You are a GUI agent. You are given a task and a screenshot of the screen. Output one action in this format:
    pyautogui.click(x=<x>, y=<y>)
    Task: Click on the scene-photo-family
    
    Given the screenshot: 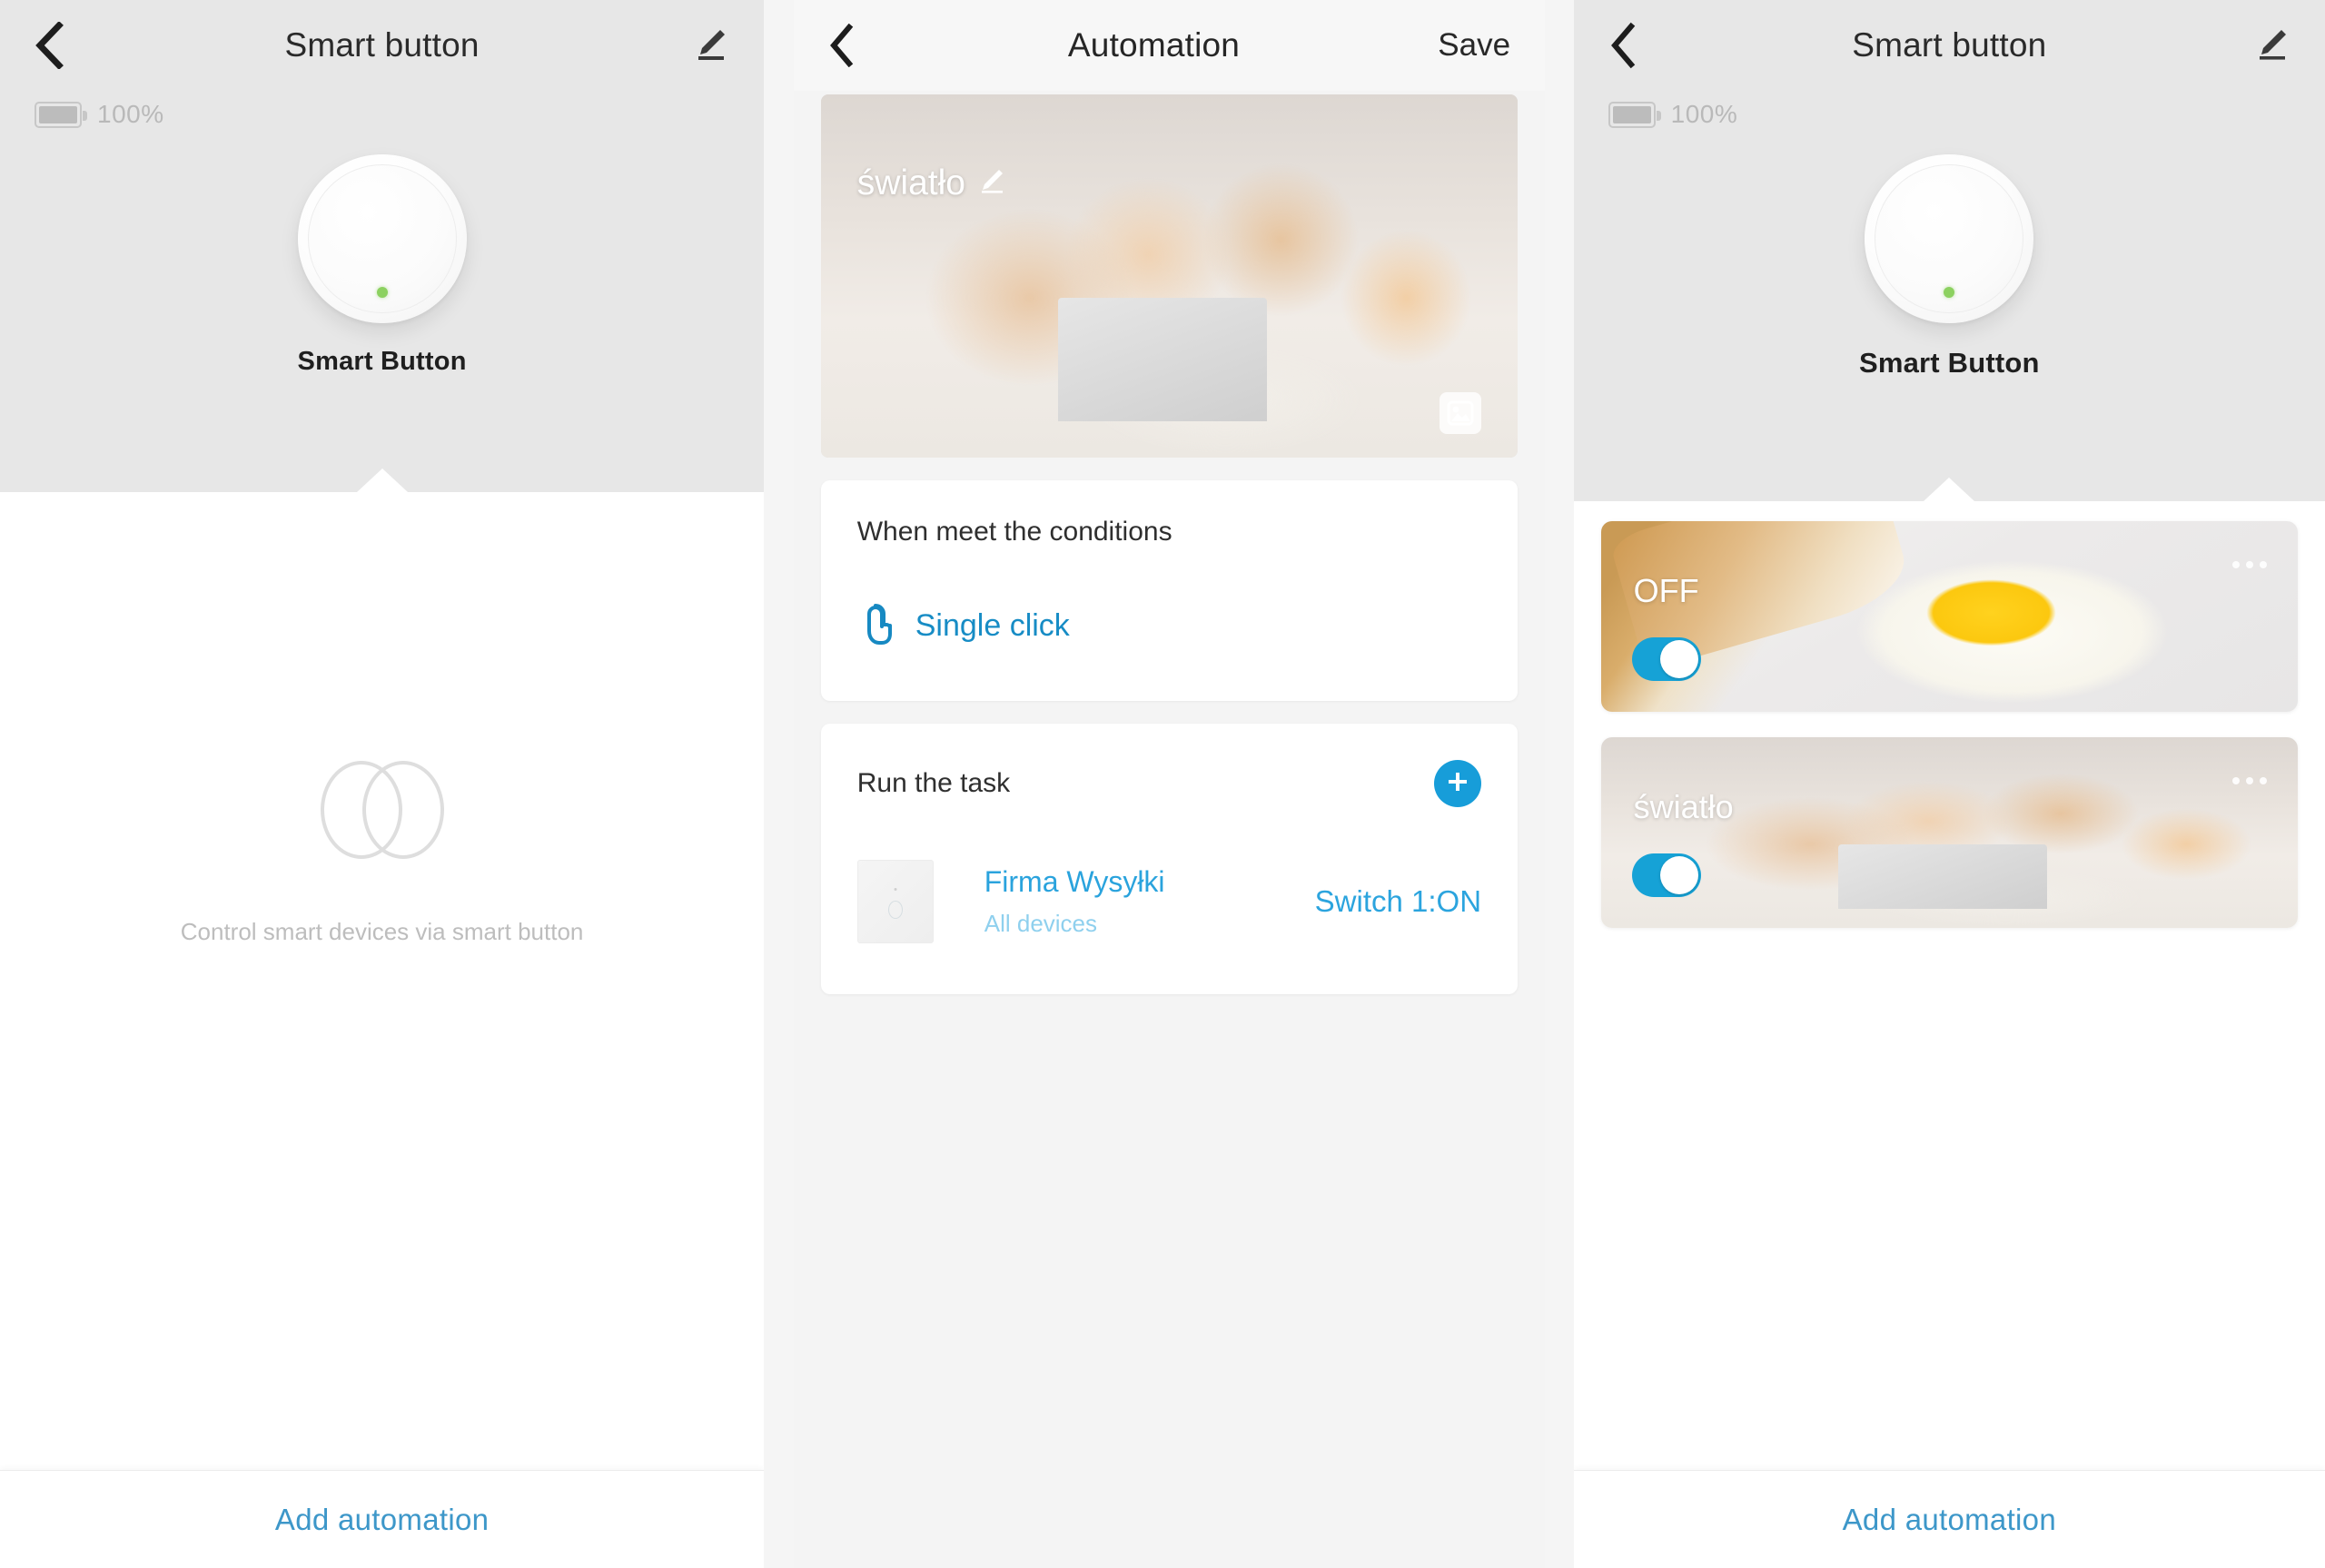 What is the action you would take?
    pyautogui.click(x=1949, y=833)
    